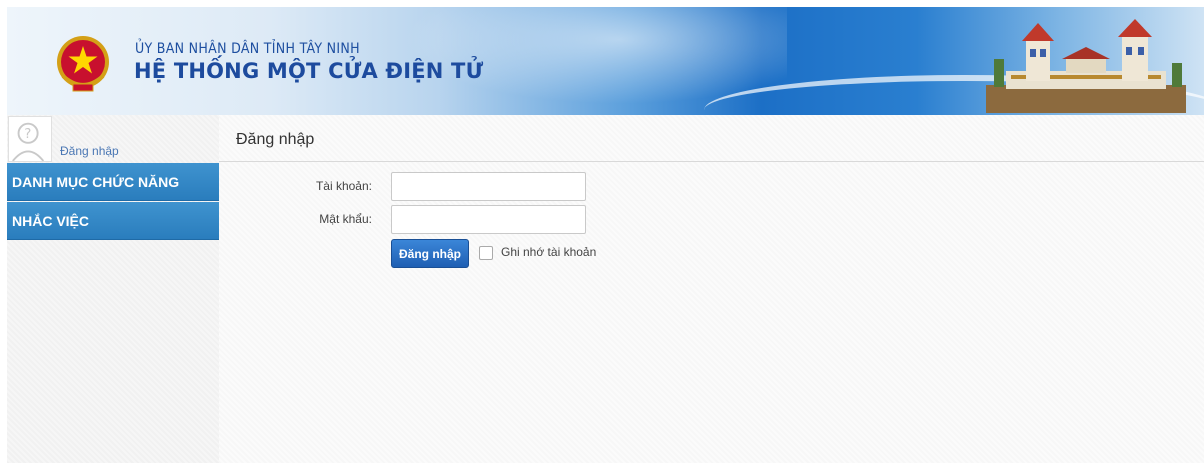 Image resolution: width=1204 pixels, height=463 pixels. I want to click on remember-account-label: Ghi nhớ tài khoản, so click(548, 252).